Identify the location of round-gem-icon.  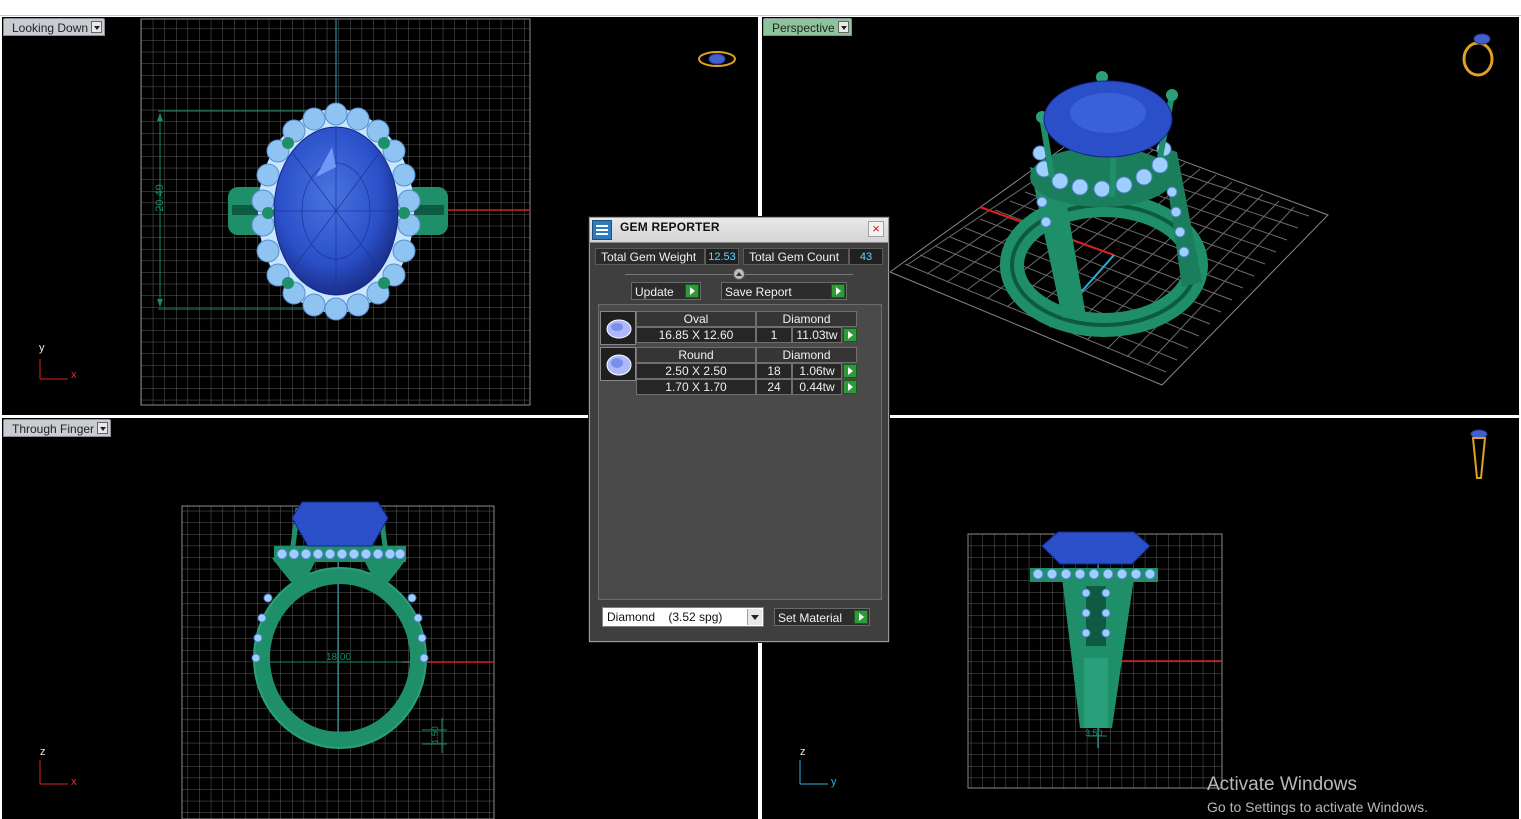
(618, 364).